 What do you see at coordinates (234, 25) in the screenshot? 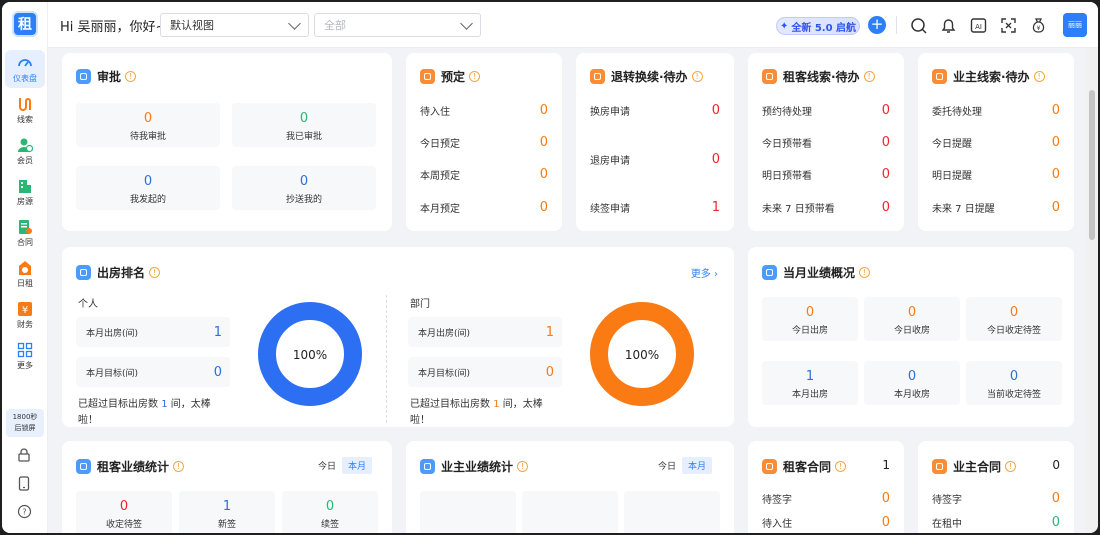
I see `view-select: 默认视图` at bounding box center [234, 25].